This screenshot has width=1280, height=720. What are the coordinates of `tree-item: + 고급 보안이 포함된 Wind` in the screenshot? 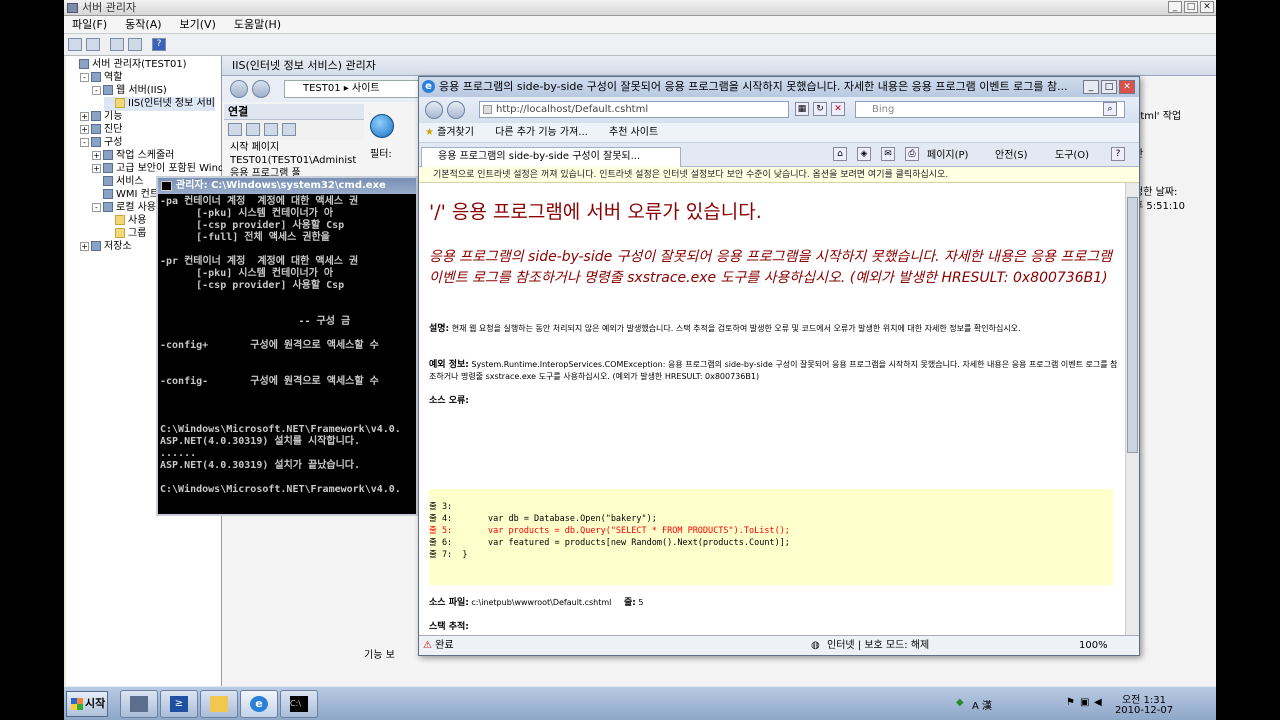 It's located at (158, 169).